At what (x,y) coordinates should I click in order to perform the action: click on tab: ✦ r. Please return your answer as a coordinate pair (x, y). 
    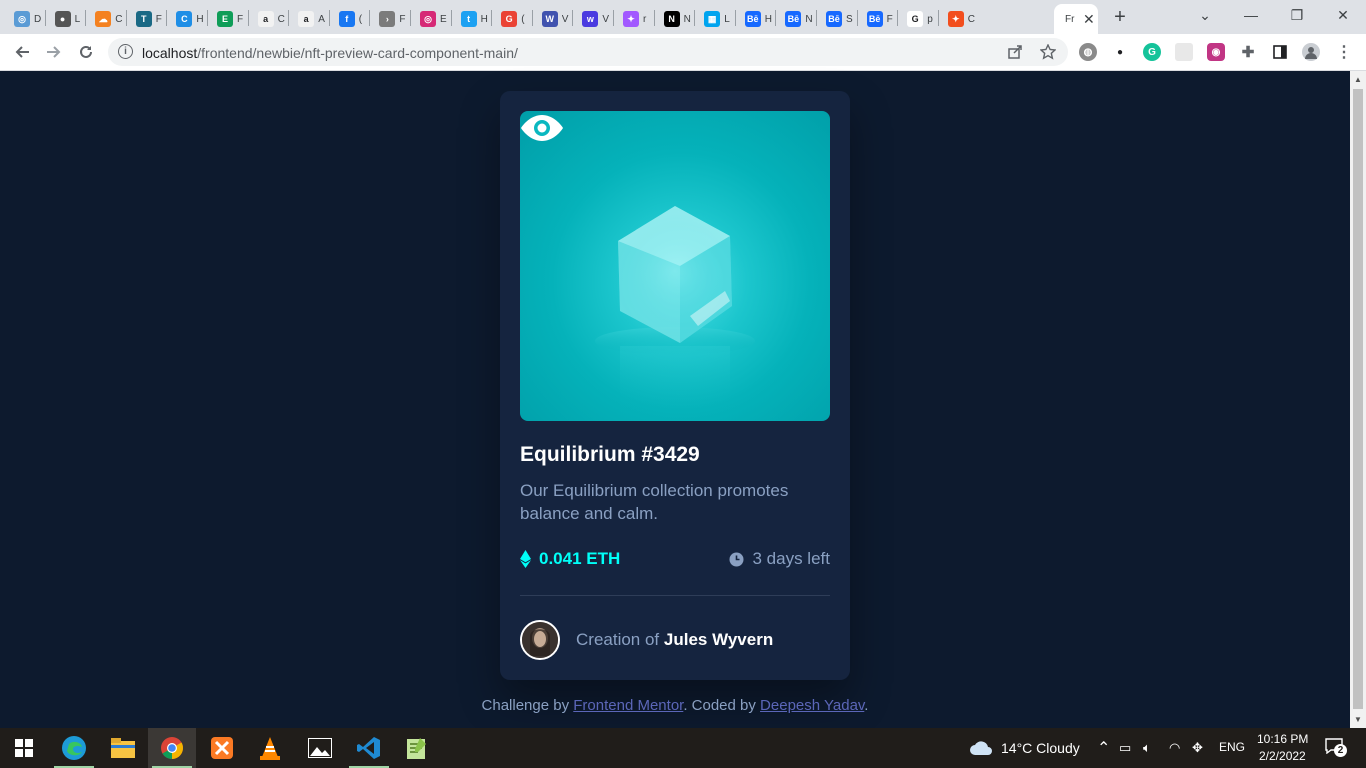
    Looking at the image, I should click on (636, 19).